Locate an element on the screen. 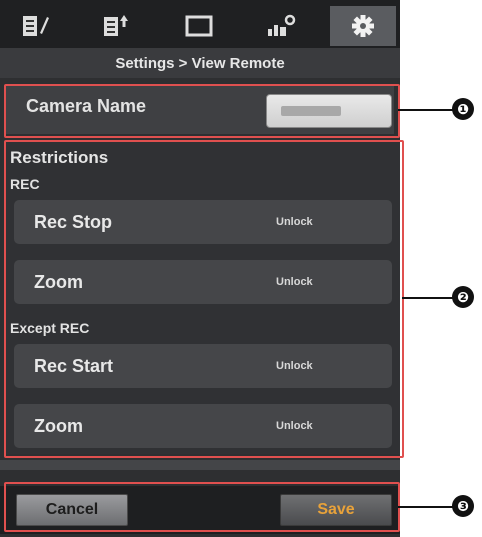  highlight-buttons is located at coordinates (202, 507).